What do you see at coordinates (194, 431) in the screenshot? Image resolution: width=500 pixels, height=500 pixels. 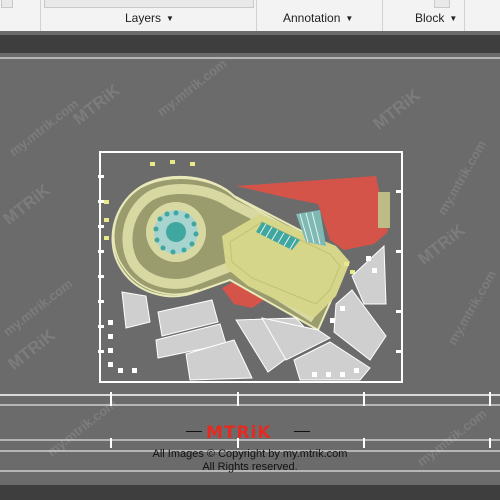 I see `logo-rule-left` at bounding box center [194, 431].